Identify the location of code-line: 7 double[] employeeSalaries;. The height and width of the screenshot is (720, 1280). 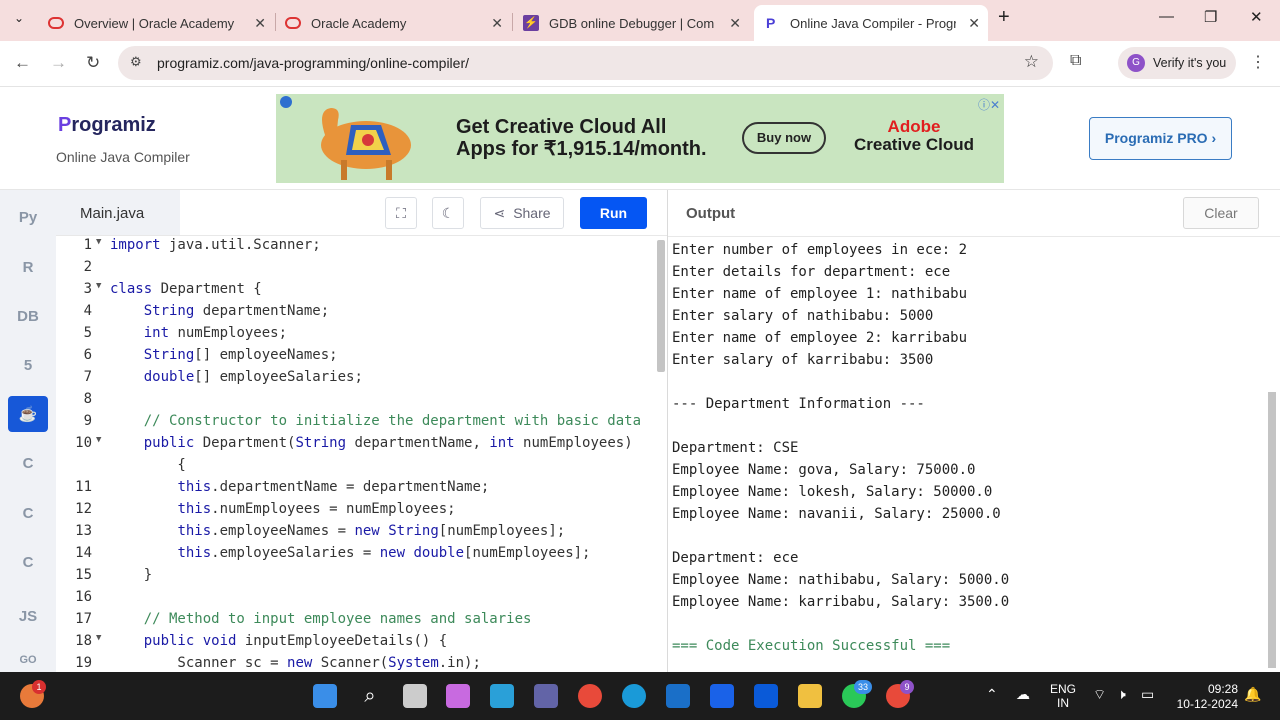
(356, 380).